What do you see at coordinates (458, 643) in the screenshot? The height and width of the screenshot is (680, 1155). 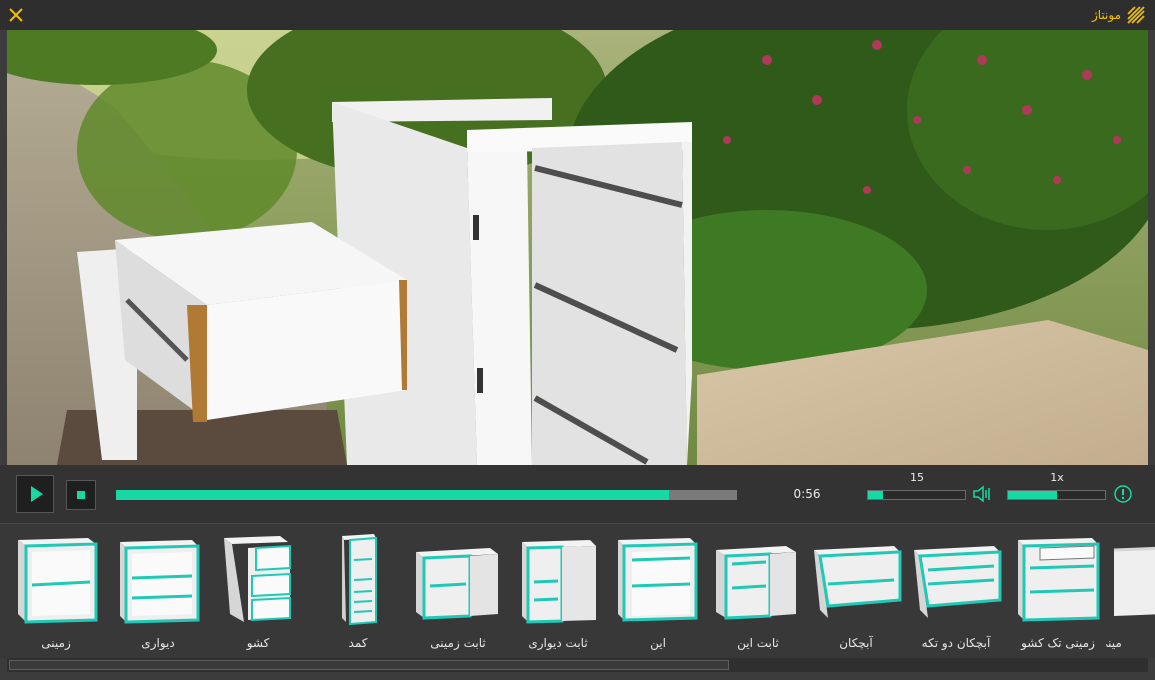 I see `thumbnail-label: ثابت زمینی` at bounding box center [458, 643].